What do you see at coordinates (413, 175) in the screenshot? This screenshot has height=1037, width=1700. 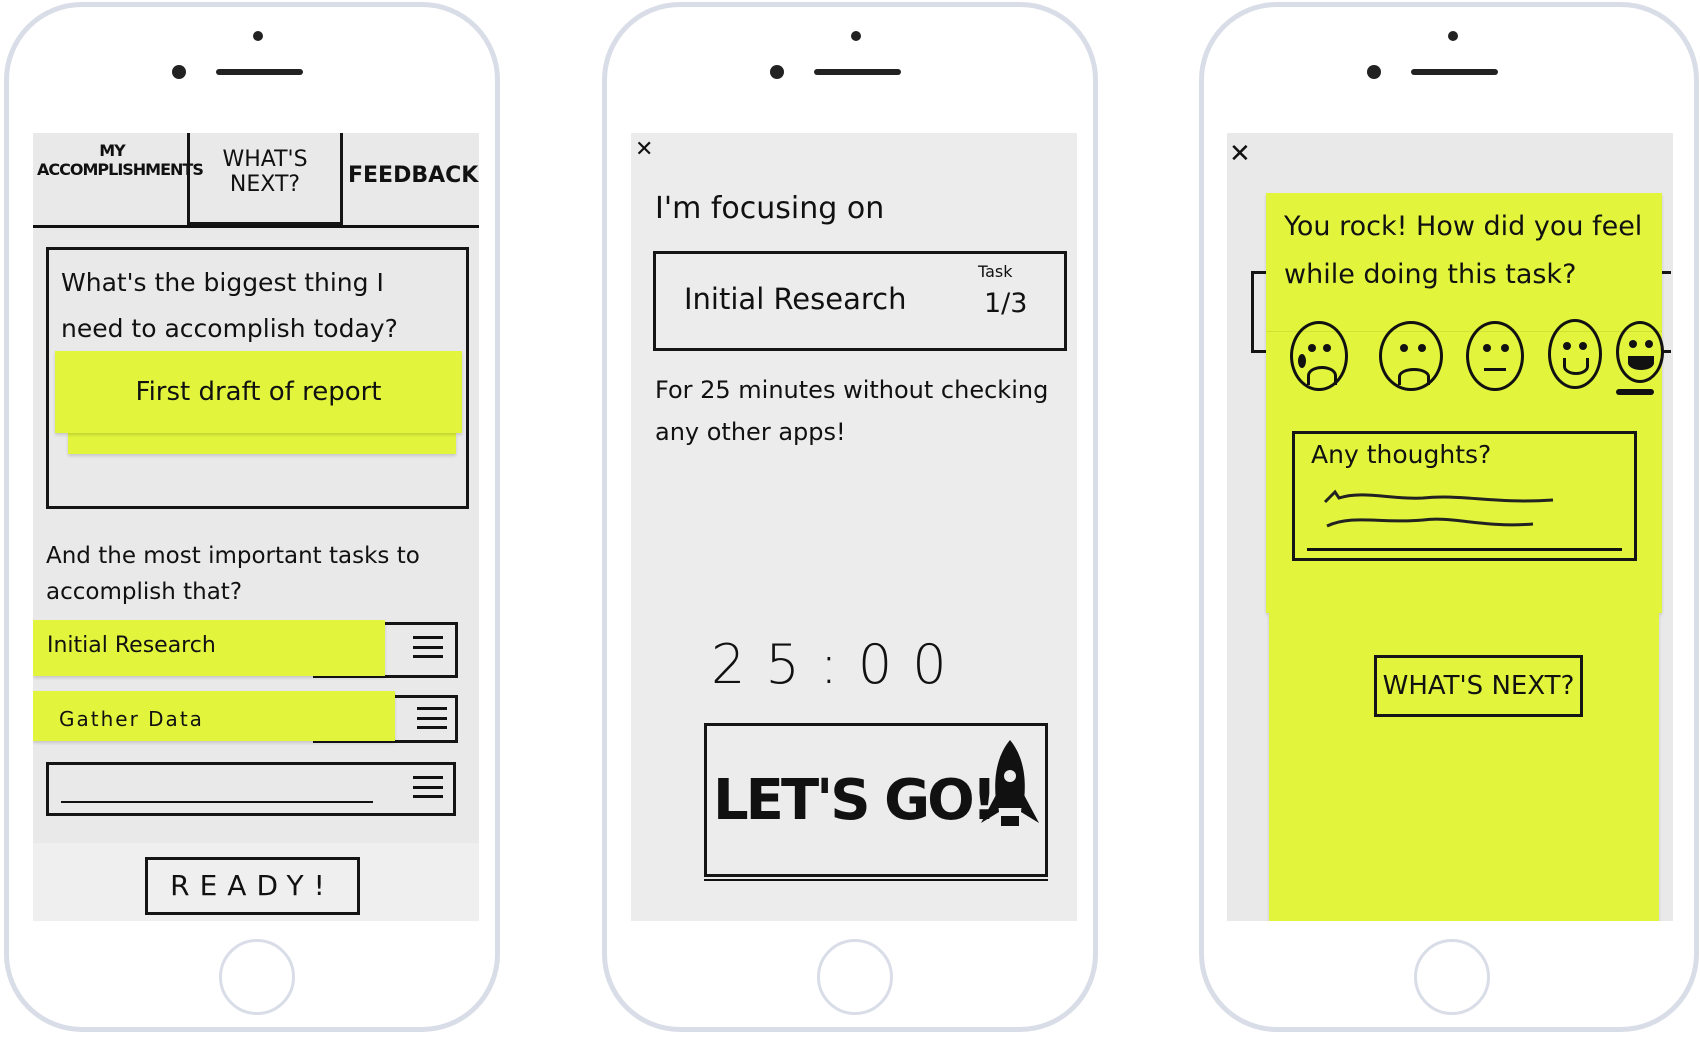 I see `tab-feedback: FEEDBACK` at bounding box center [413, 175].